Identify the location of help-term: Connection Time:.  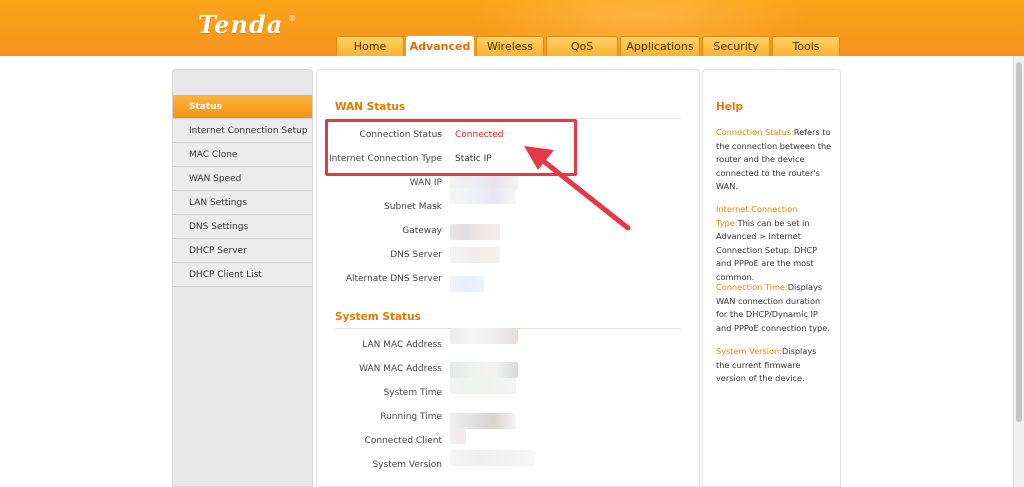
(752, 287).